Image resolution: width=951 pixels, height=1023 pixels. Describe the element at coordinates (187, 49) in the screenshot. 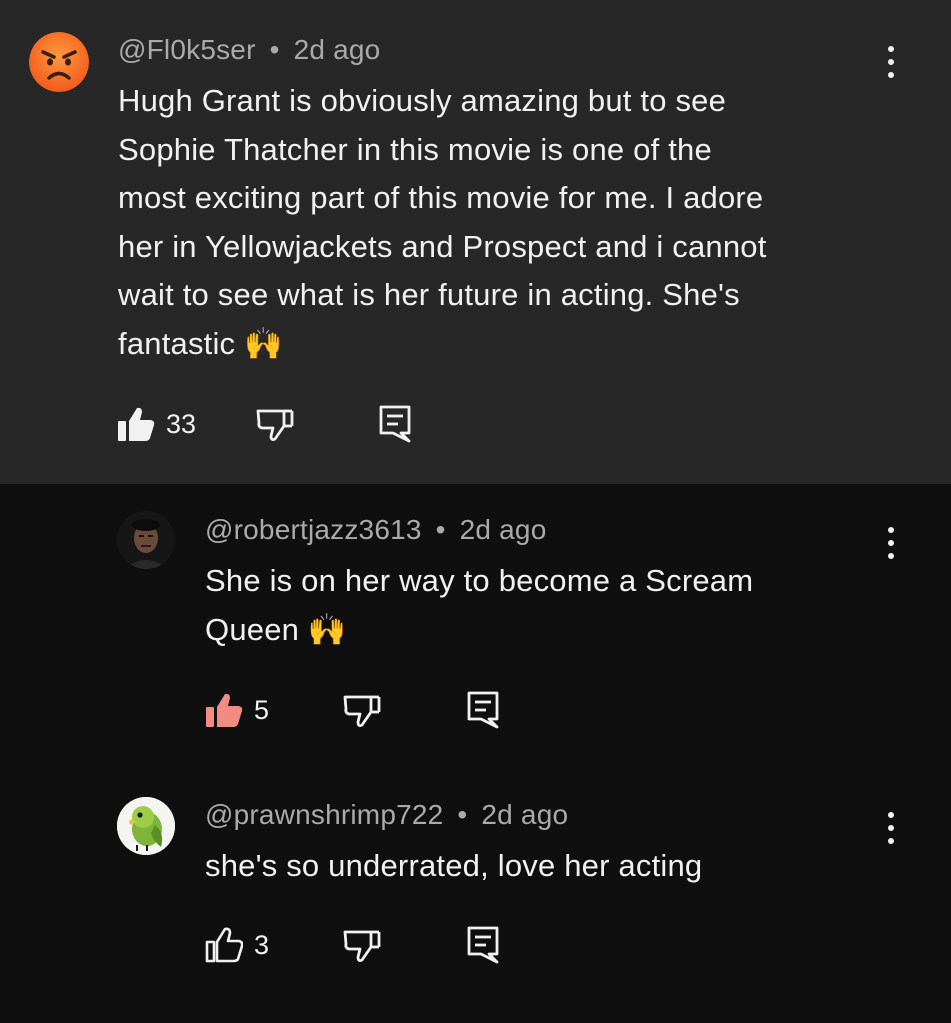

I see `author-handle: @Fl0k5ser` at that location.